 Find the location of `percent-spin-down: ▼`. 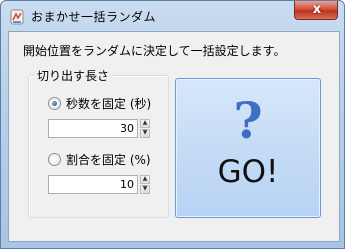

percent-spin-down: ▼ is located at coordinates (145, 189).